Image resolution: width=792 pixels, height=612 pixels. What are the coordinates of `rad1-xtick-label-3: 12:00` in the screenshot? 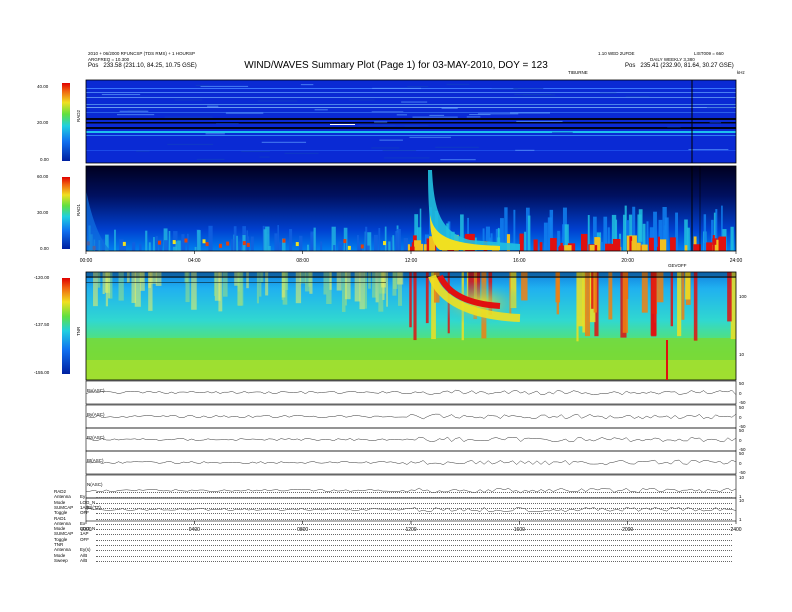 It's located at (411, 261).